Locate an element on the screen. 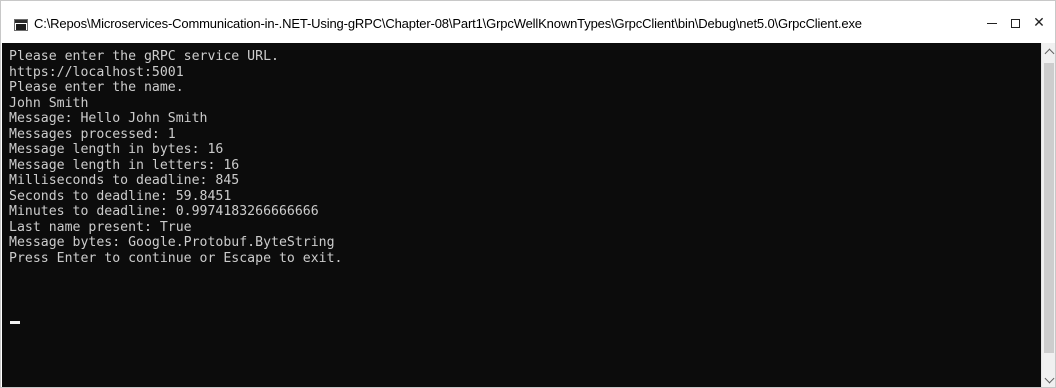 The height and width of the screenshot is (388, 1056). close-icon: ✕ is located at coordinates (1039, 23).